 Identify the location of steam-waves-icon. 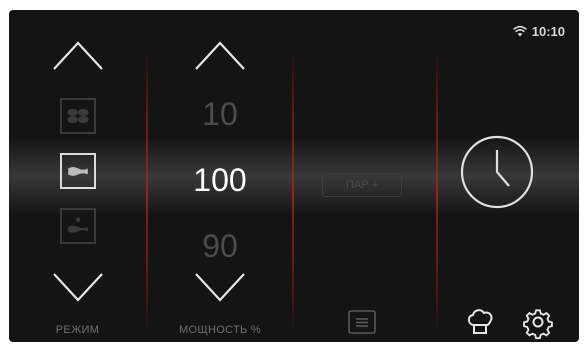
(77, 171).